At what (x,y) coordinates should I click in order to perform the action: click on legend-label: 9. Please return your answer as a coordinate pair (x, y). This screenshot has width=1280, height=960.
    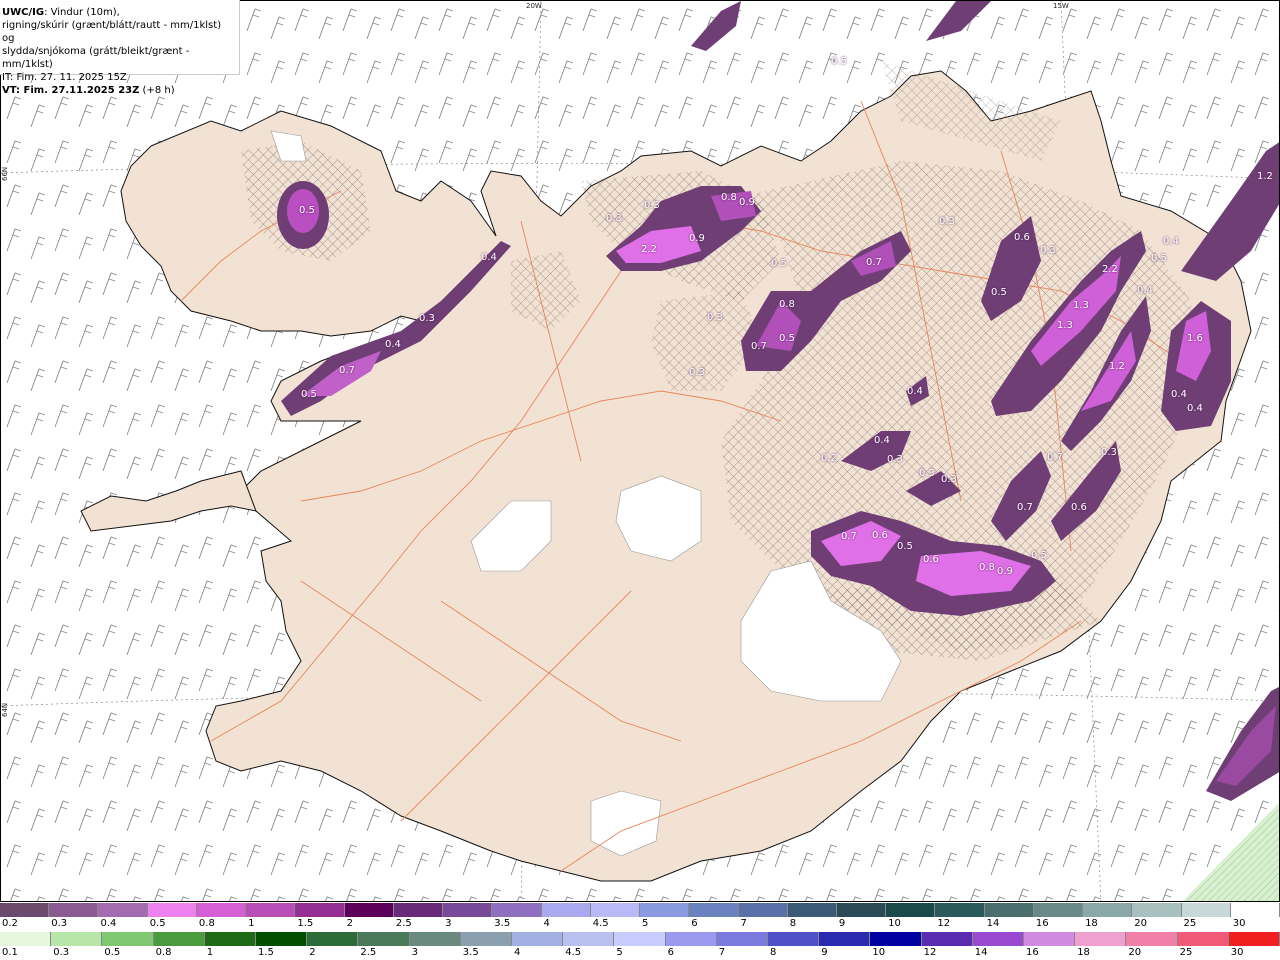
    Looking at the image, I should click on (842, 923).